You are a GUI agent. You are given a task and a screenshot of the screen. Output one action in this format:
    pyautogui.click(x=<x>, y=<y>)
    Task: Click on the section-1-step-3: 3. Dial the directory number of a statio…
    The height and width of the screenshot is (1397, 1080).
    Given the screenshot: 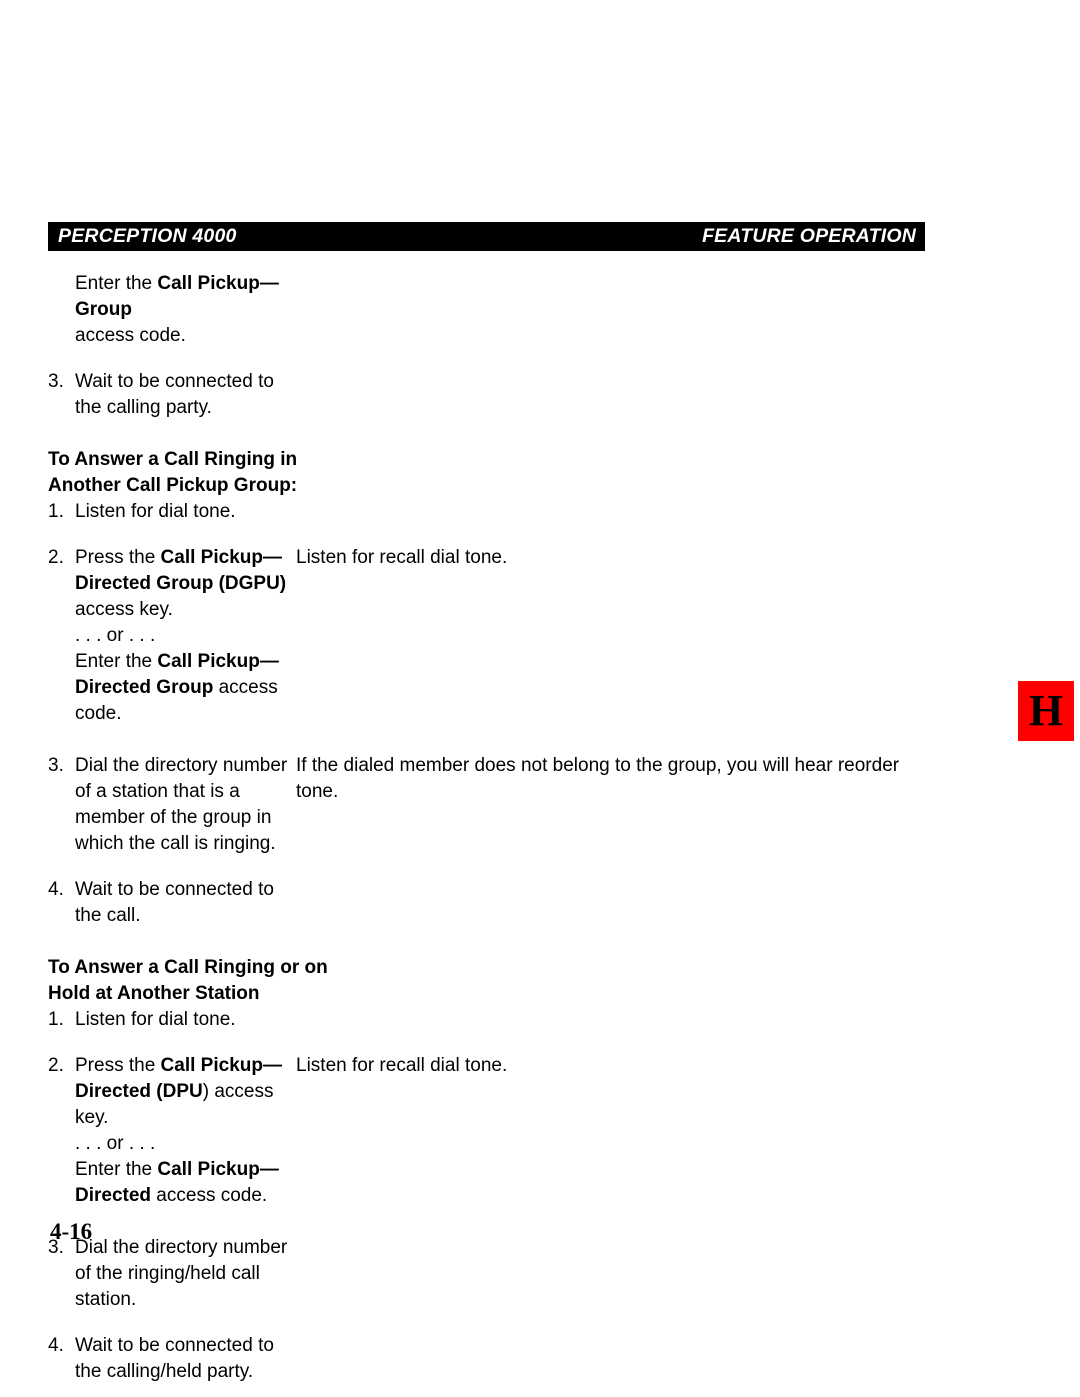 What is the action you would take?
    pyautogui.click(x=172, y=805)
    